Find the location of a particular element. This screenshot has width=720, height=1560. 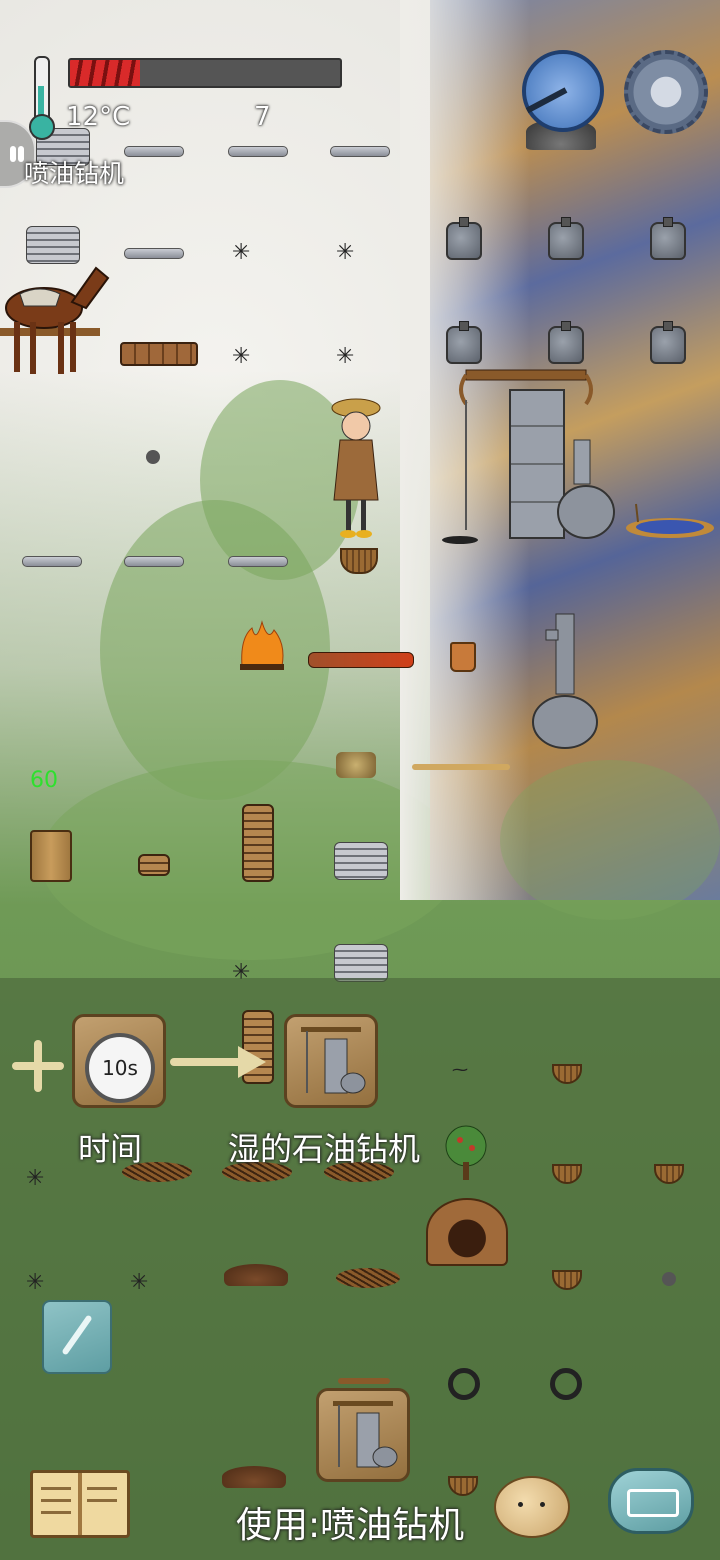

world-counter: 60 is located at coordinates (44, 780).